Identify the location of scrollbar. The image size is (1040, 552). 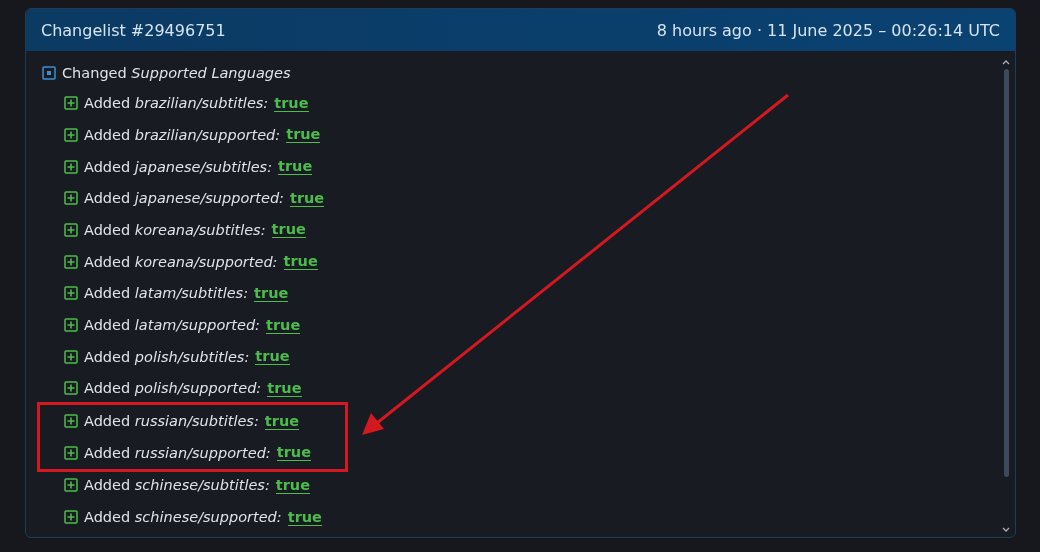
(1006, 273).